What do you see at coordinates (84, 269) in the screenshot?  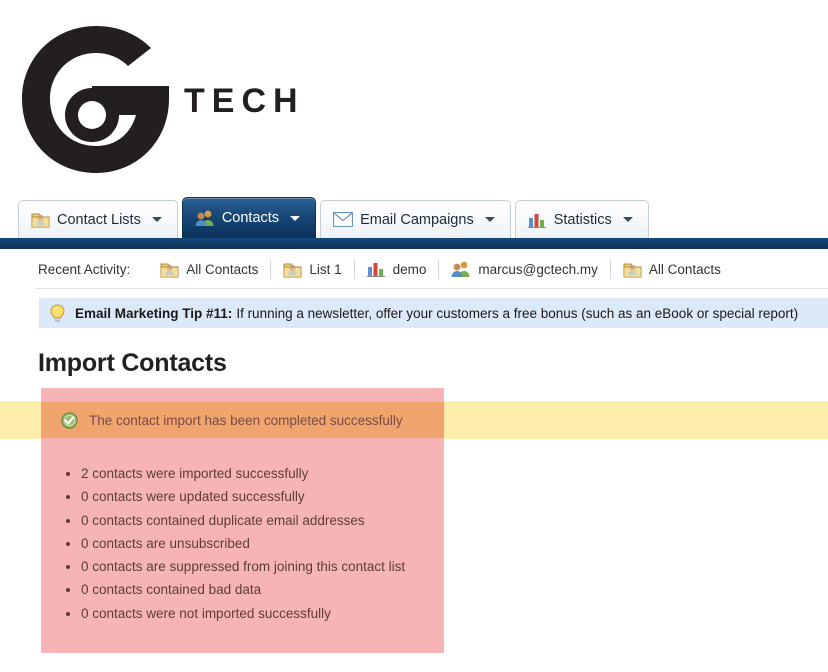 I see `recent-activity-label: Recent Activity:` at bounding box center [84, 269].